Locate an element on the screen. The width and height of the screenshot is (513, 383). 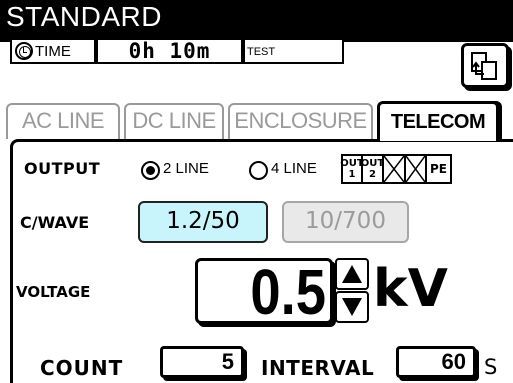
tab-telecom: TELECOM is located at coordinates (438, 121).